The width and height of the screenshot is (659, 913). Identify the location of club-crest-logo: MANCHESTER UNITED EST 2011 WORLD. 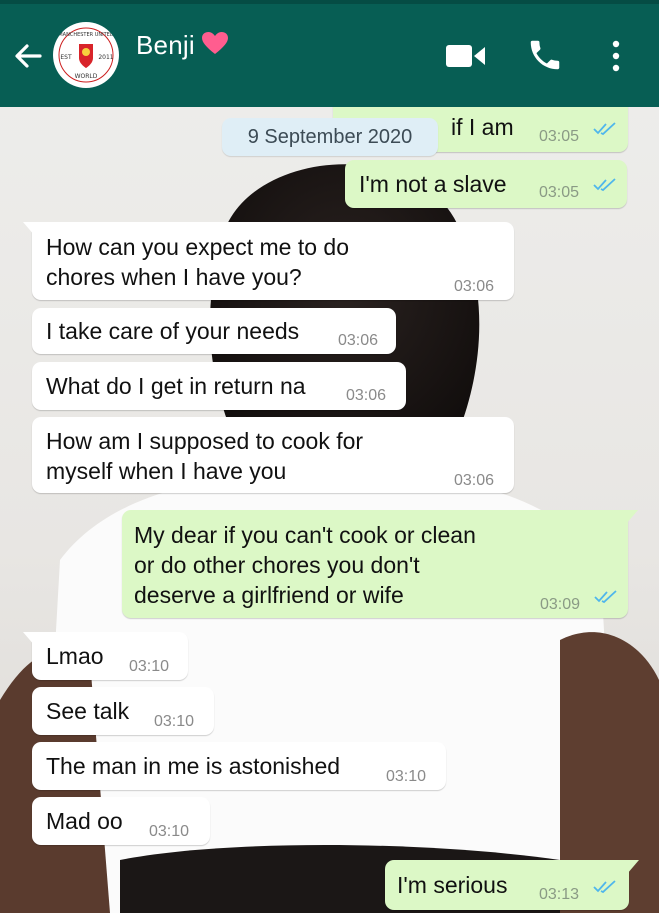
(86, 55).